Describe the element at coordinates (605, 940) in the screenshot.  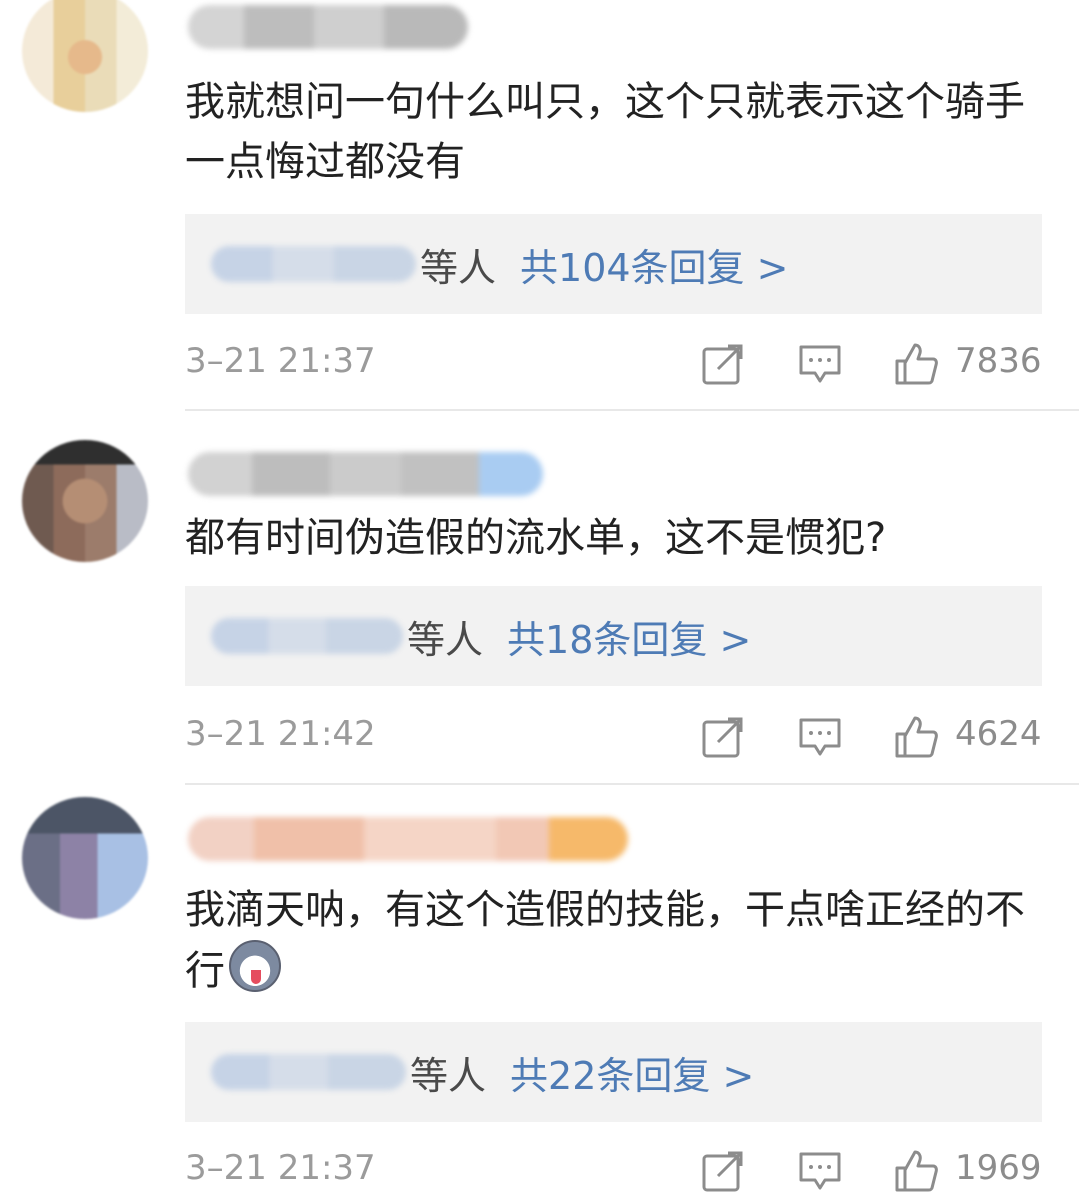
I see `comment-text-body: 我滴天呐，有这个造假的技能，干点啥正经的不行` at that location.